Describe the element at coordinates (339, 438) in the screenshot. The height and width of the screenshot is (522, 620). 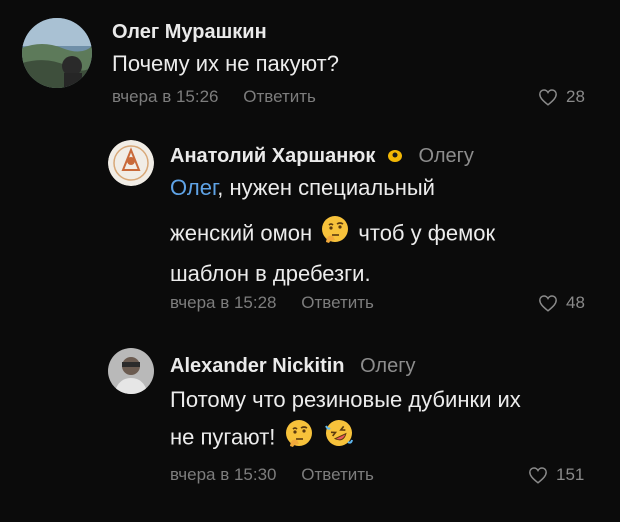
I see `rofl-emoji-icon` at that location.